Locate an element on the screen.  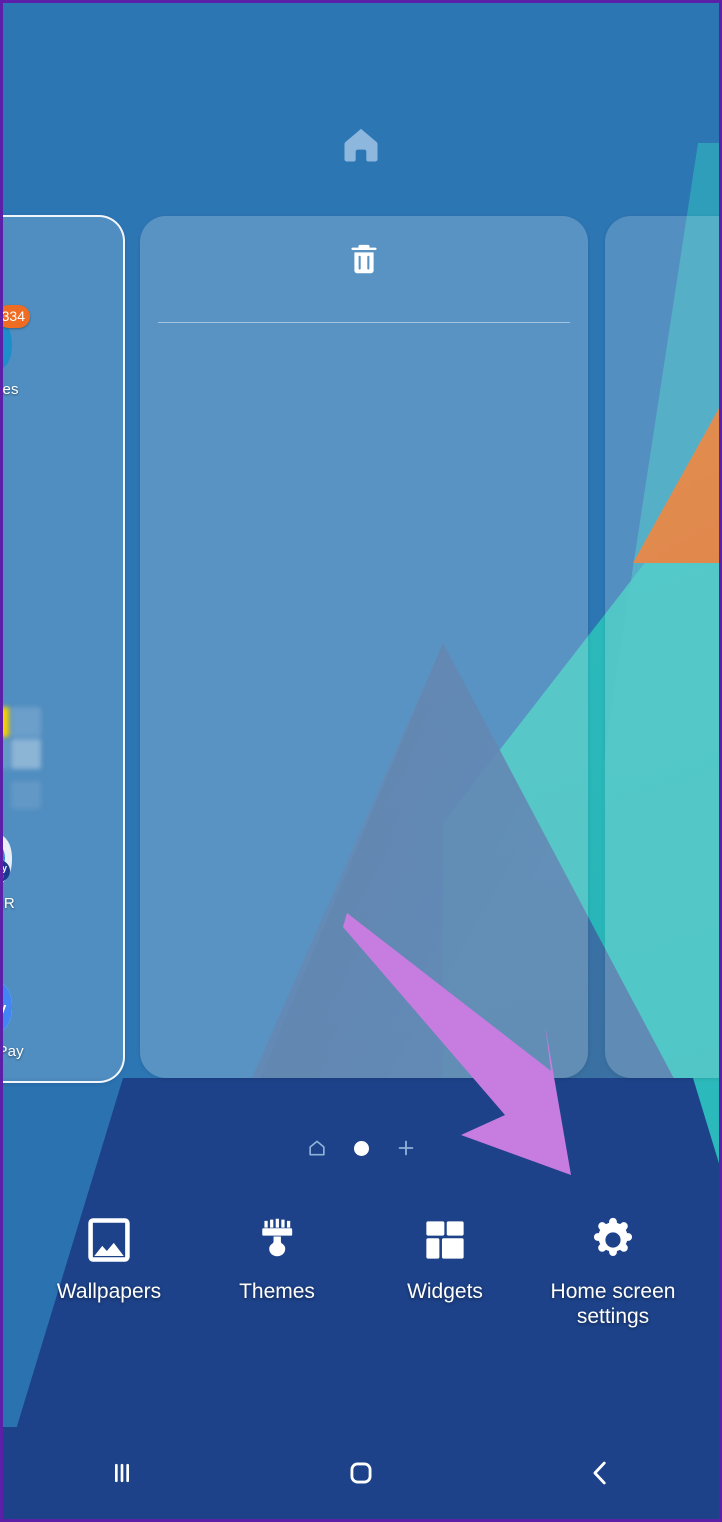
home-page-icon is located at coordinates (317, 1148).